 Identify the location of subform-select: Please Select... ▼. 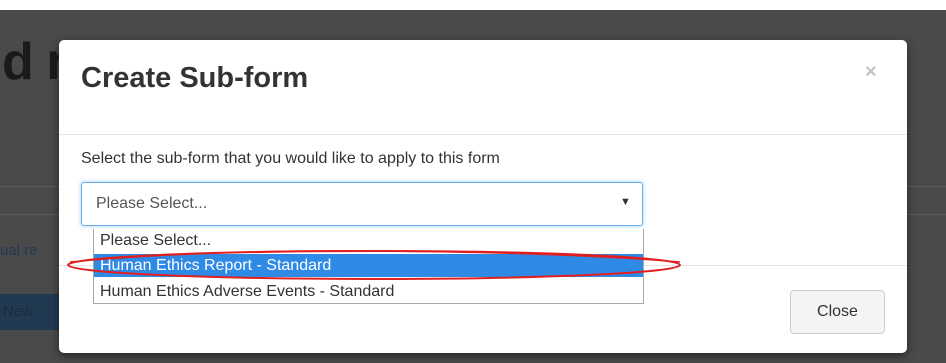
(362, 204).